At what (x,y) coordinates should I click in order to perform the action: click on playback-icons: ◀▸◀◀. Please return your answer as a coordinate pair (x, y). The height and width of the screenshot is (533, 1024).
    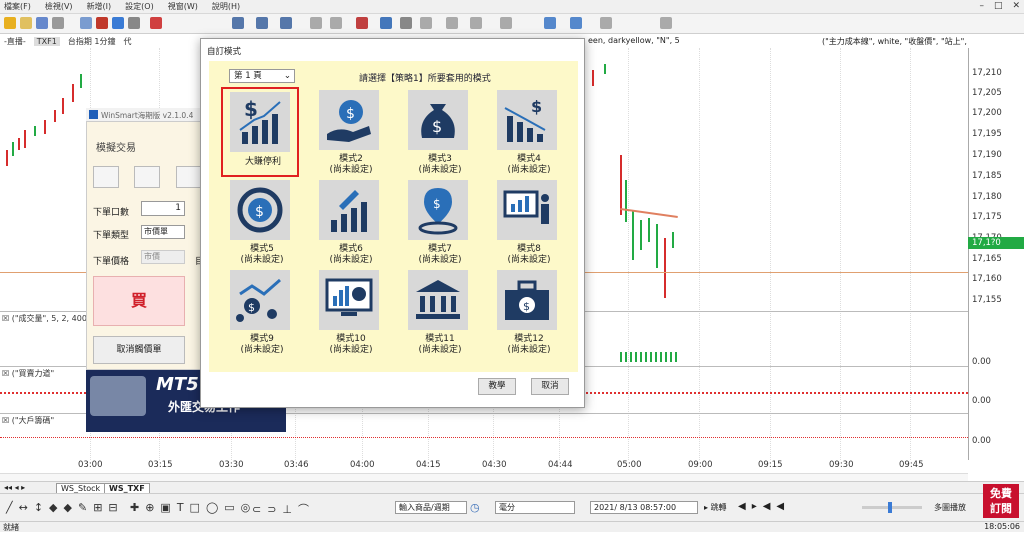
    Looking at the image, I should click on (764, 506).